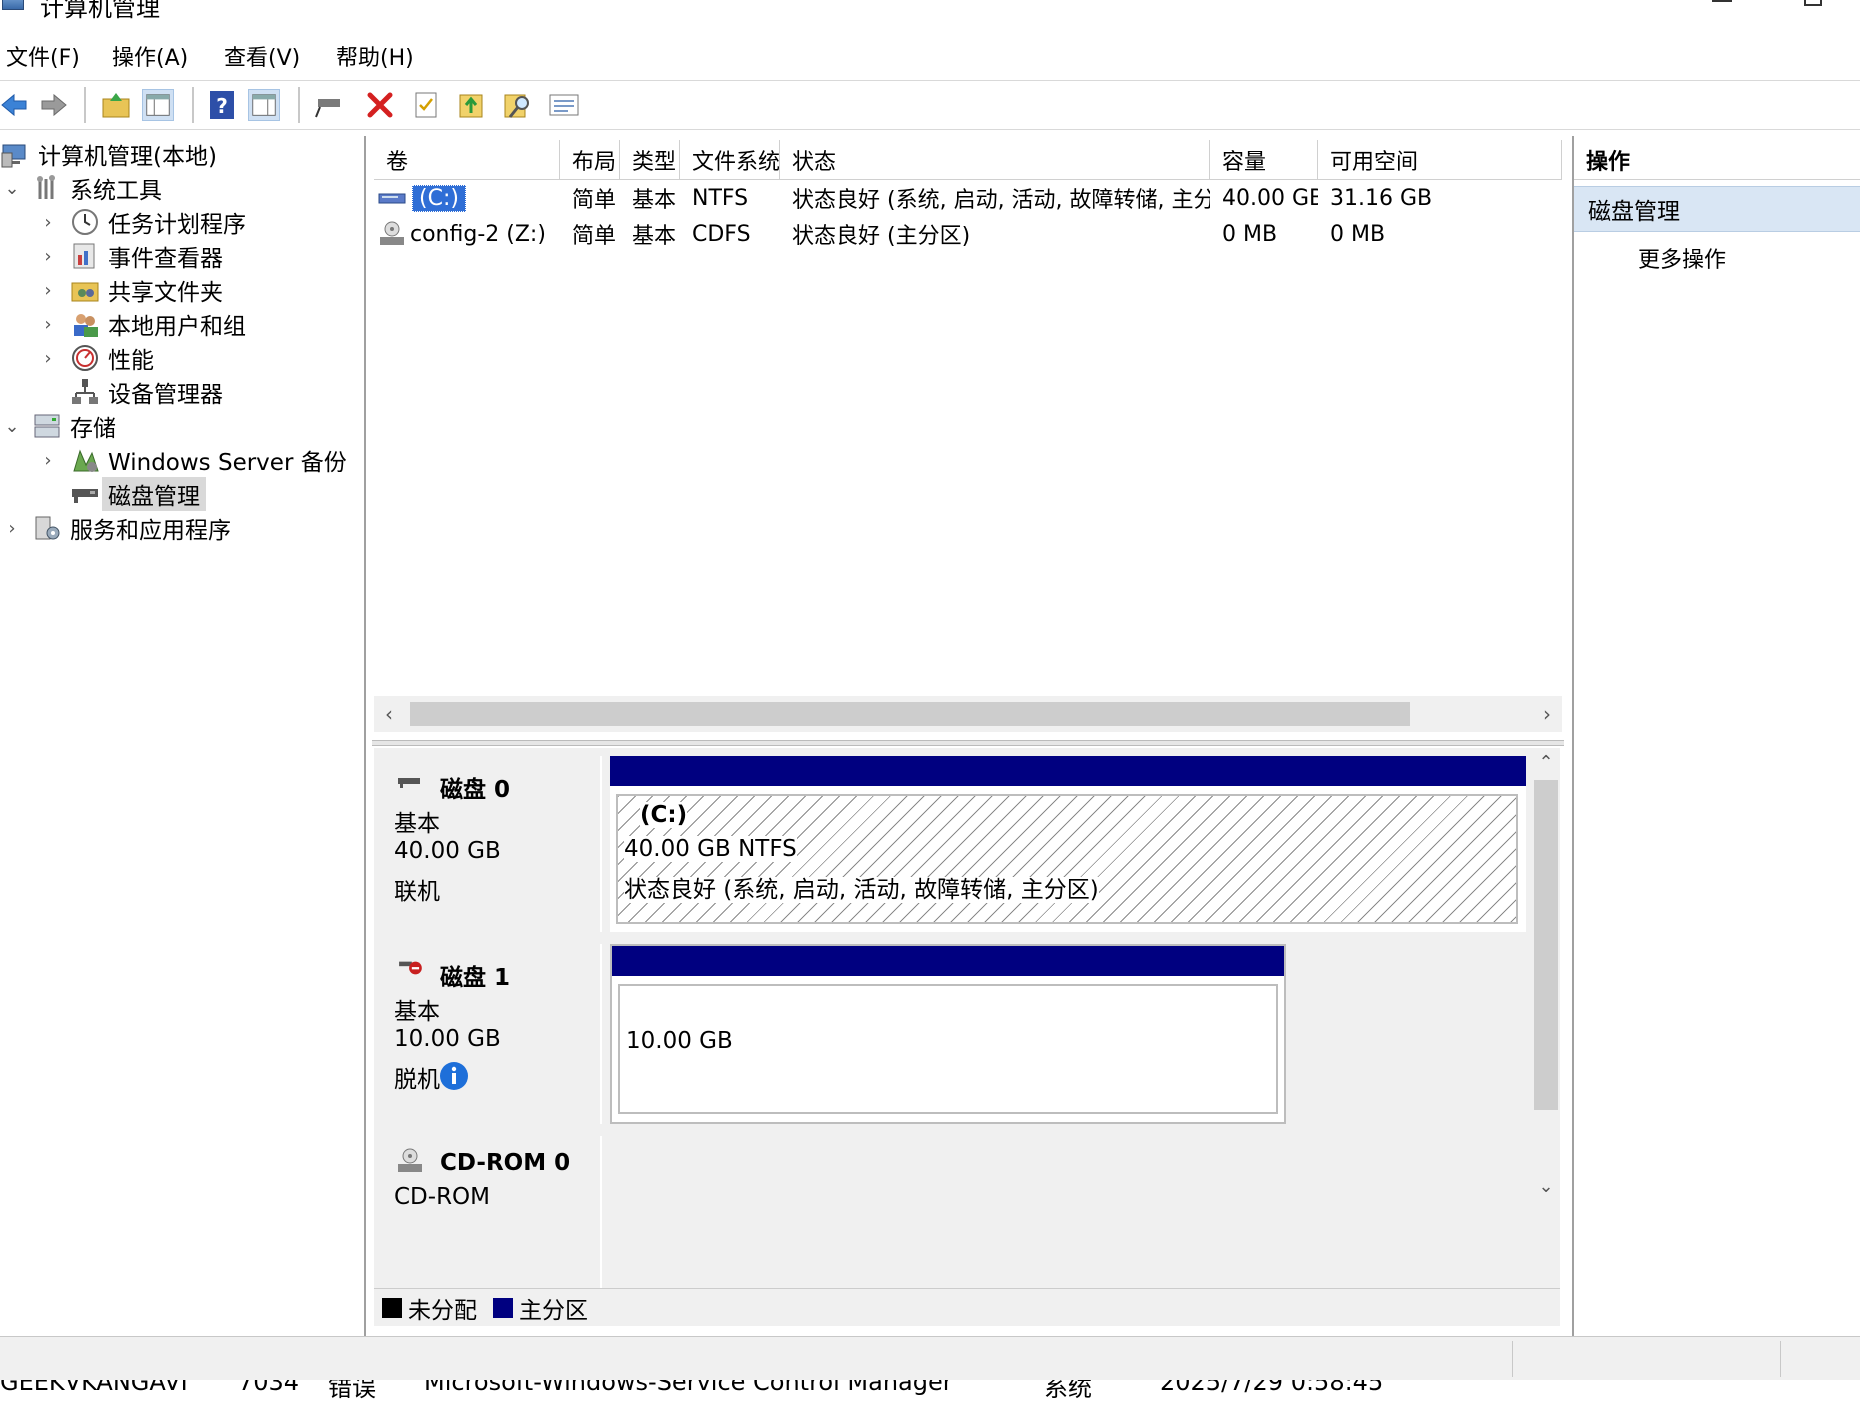 This screenshot has height=1406, width=1860. I want to click on backup-icon, so click(85, 460).